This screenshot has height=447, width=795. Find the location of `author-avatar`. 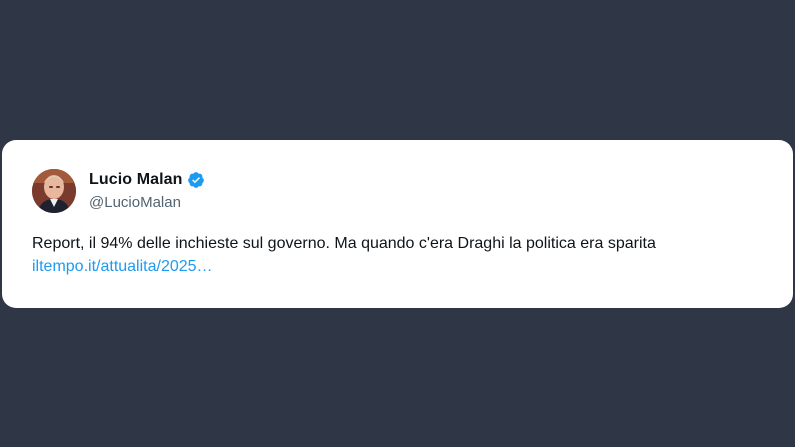

author-avatar is located at coordinates (54, 191).